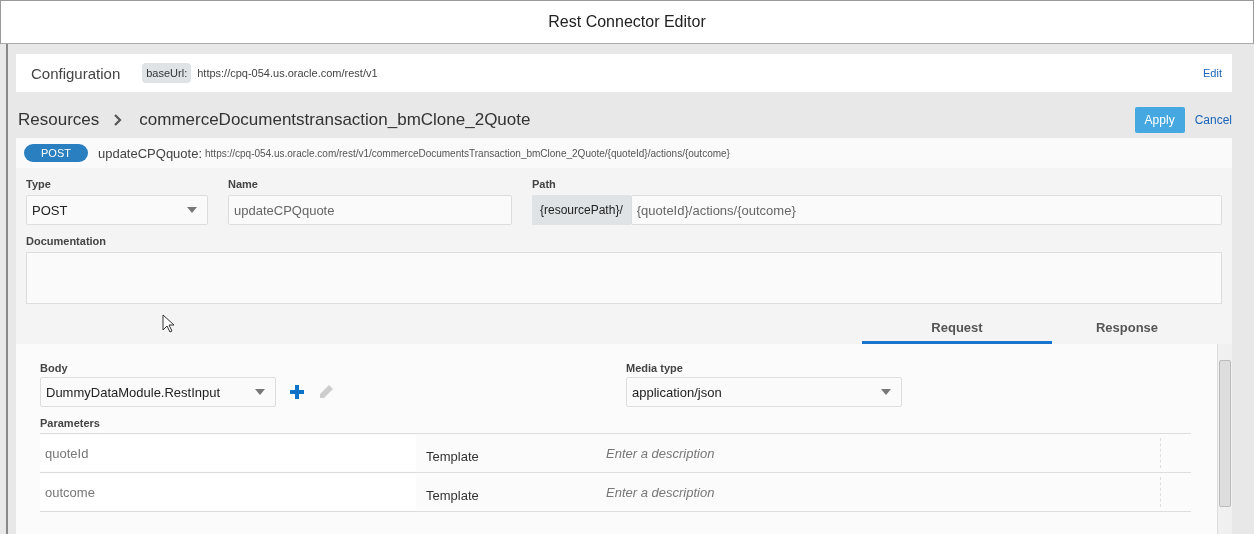  Describe the element at coordinates (370, 210) in the screenshot. I see `name-field: updateCPQquote` at that location.